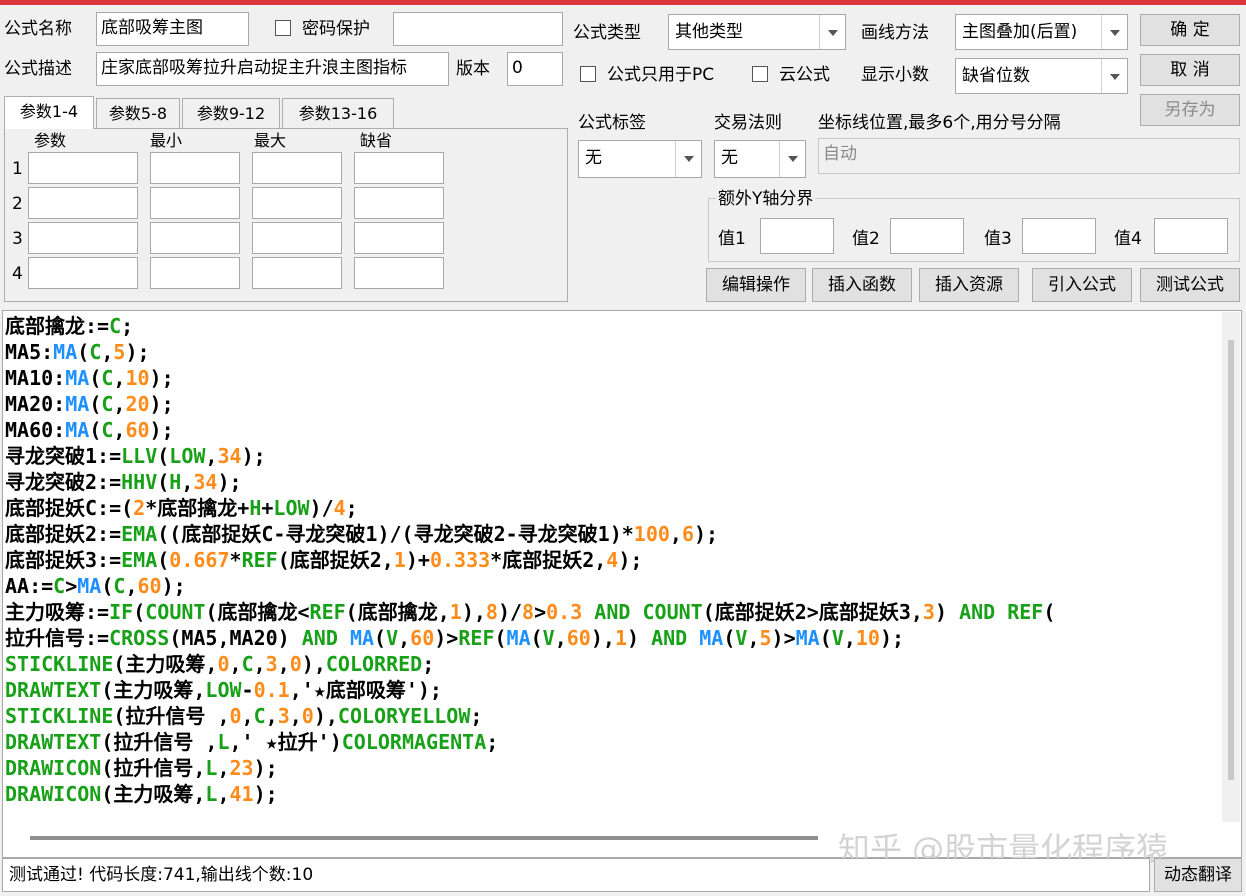 This screenshot has width=1246, height=896. Describe the element at coordinates (613, 690) in the screenshot. I see `code-line: DRAWTEXT(主力吸筹,LOW-0.1,'★底部吸筹');` at that location.